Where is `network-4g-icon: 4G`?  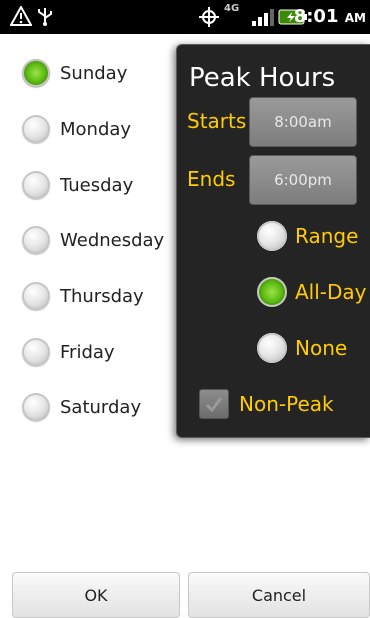 network-4g-icon: 4G is located at coordinates (232, 8).